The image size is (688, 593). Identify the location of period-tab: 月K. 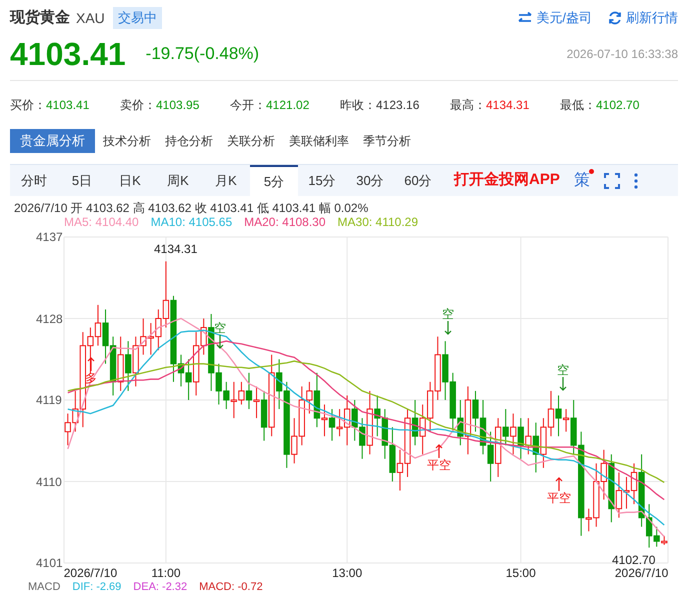
(226, 180).